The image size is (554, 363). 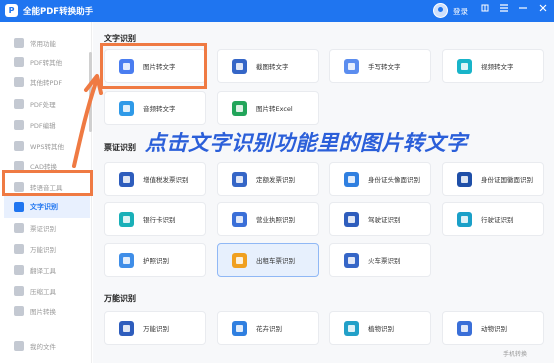 I want to click on card-vehicle-license: 行驶证识别, so click(x=493, y=219).